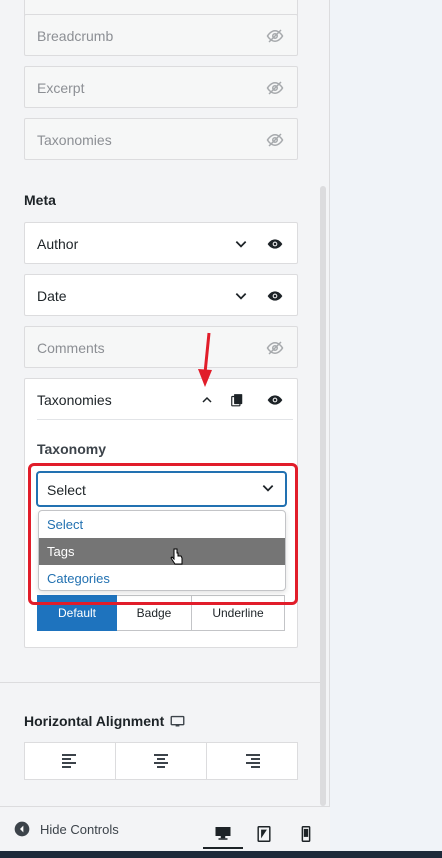 Image resolution: width=442 pixels, height=858 pixels. I want to click on align-left-icon, so click(69, 761).